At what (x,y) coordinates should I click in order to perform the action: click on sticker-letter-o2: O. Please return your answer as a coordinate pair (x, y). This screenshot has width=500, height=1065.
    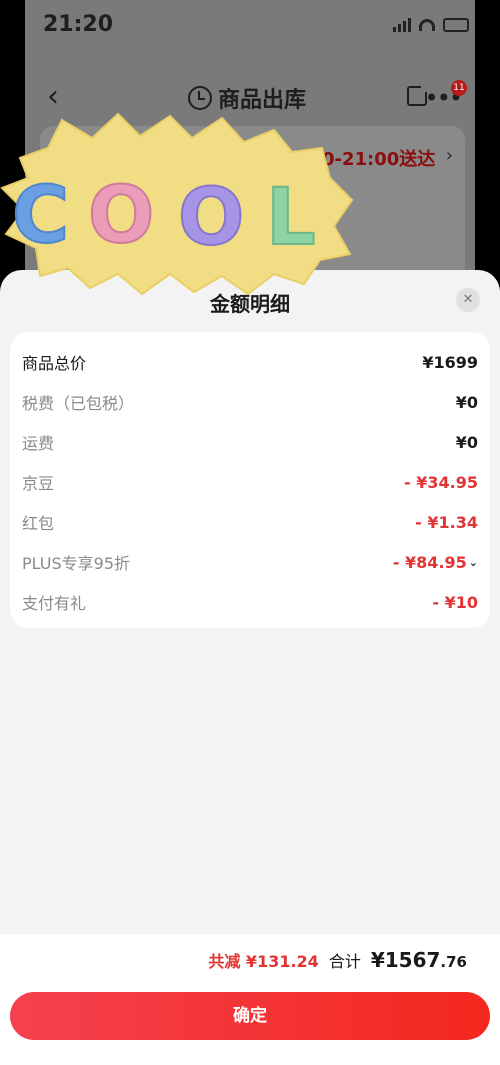
    Looking at the image, I should click on (211, 218).